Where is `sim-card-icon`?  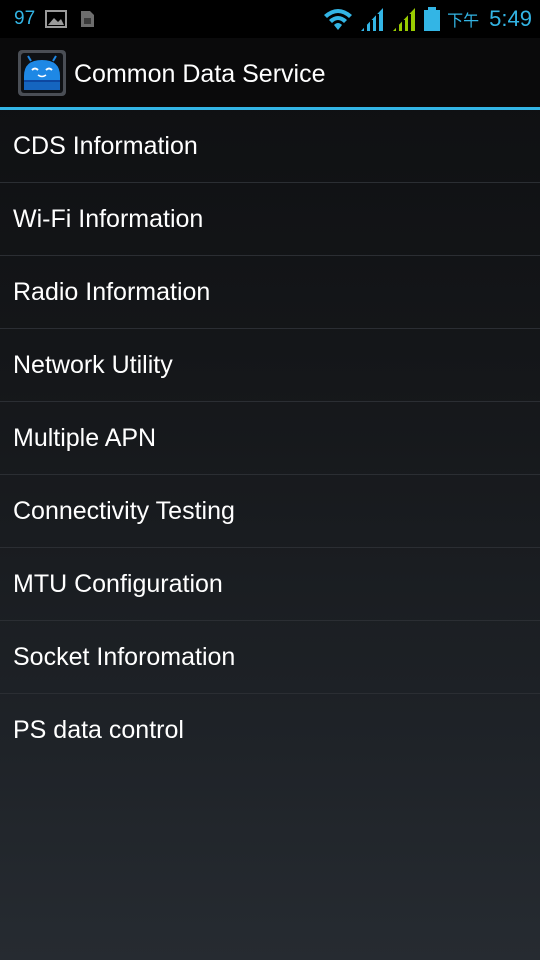
sim-card-icon is located at coordinates (88, 19).